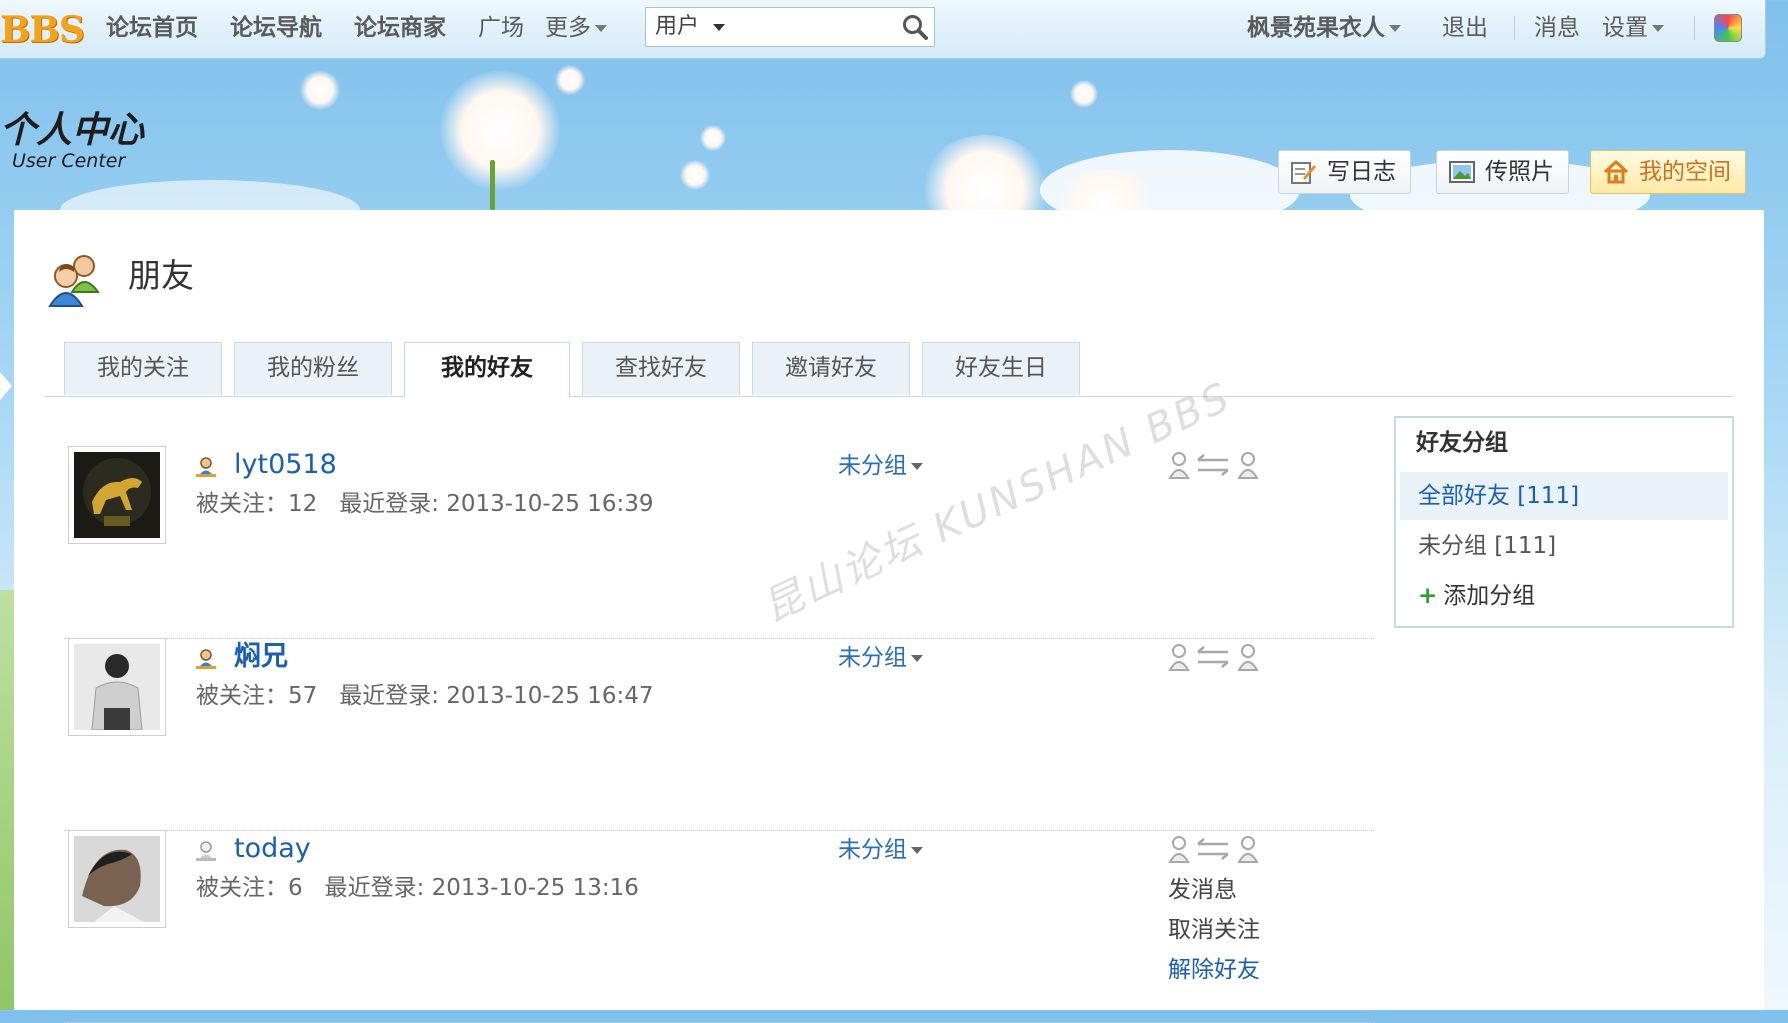  I want to click on friend-meta: 被关注：6 最近登录: 2013-10-25 13:16, so click(417, 888).